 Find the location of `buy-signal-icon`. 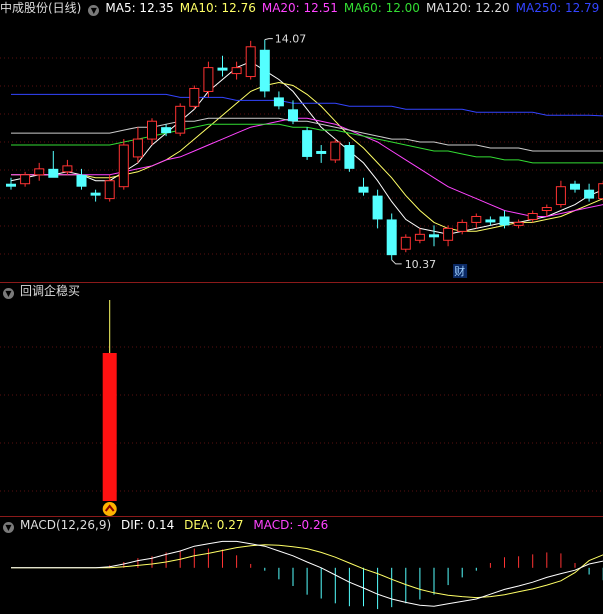

buy-signal-icon is located at coordinates (109, 509).